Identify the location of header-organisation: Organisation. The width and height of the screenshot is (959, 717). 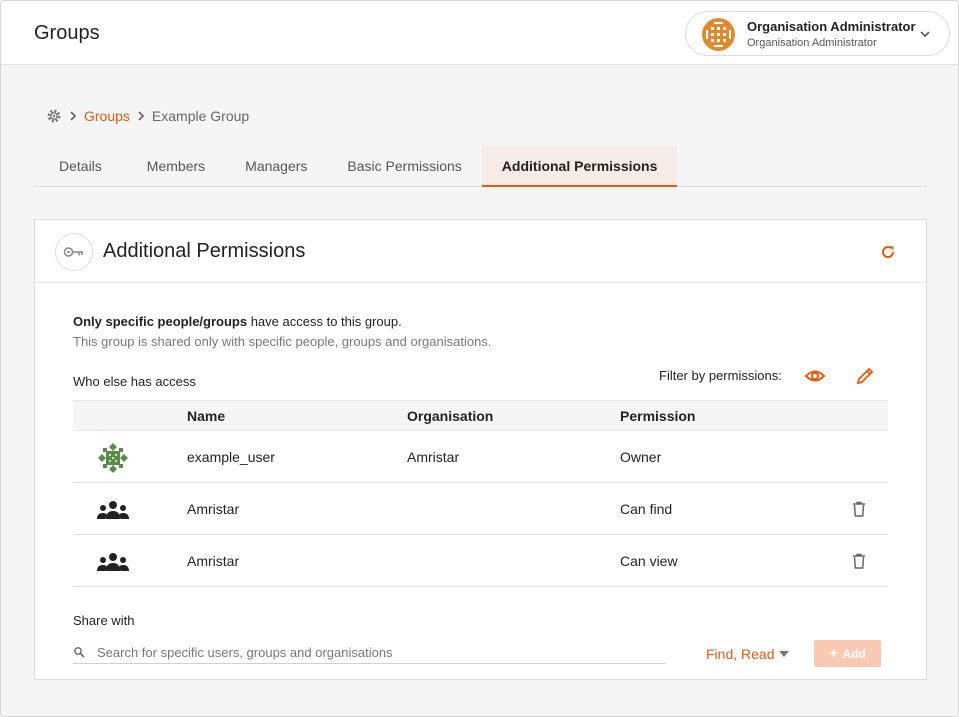
(450, 416).